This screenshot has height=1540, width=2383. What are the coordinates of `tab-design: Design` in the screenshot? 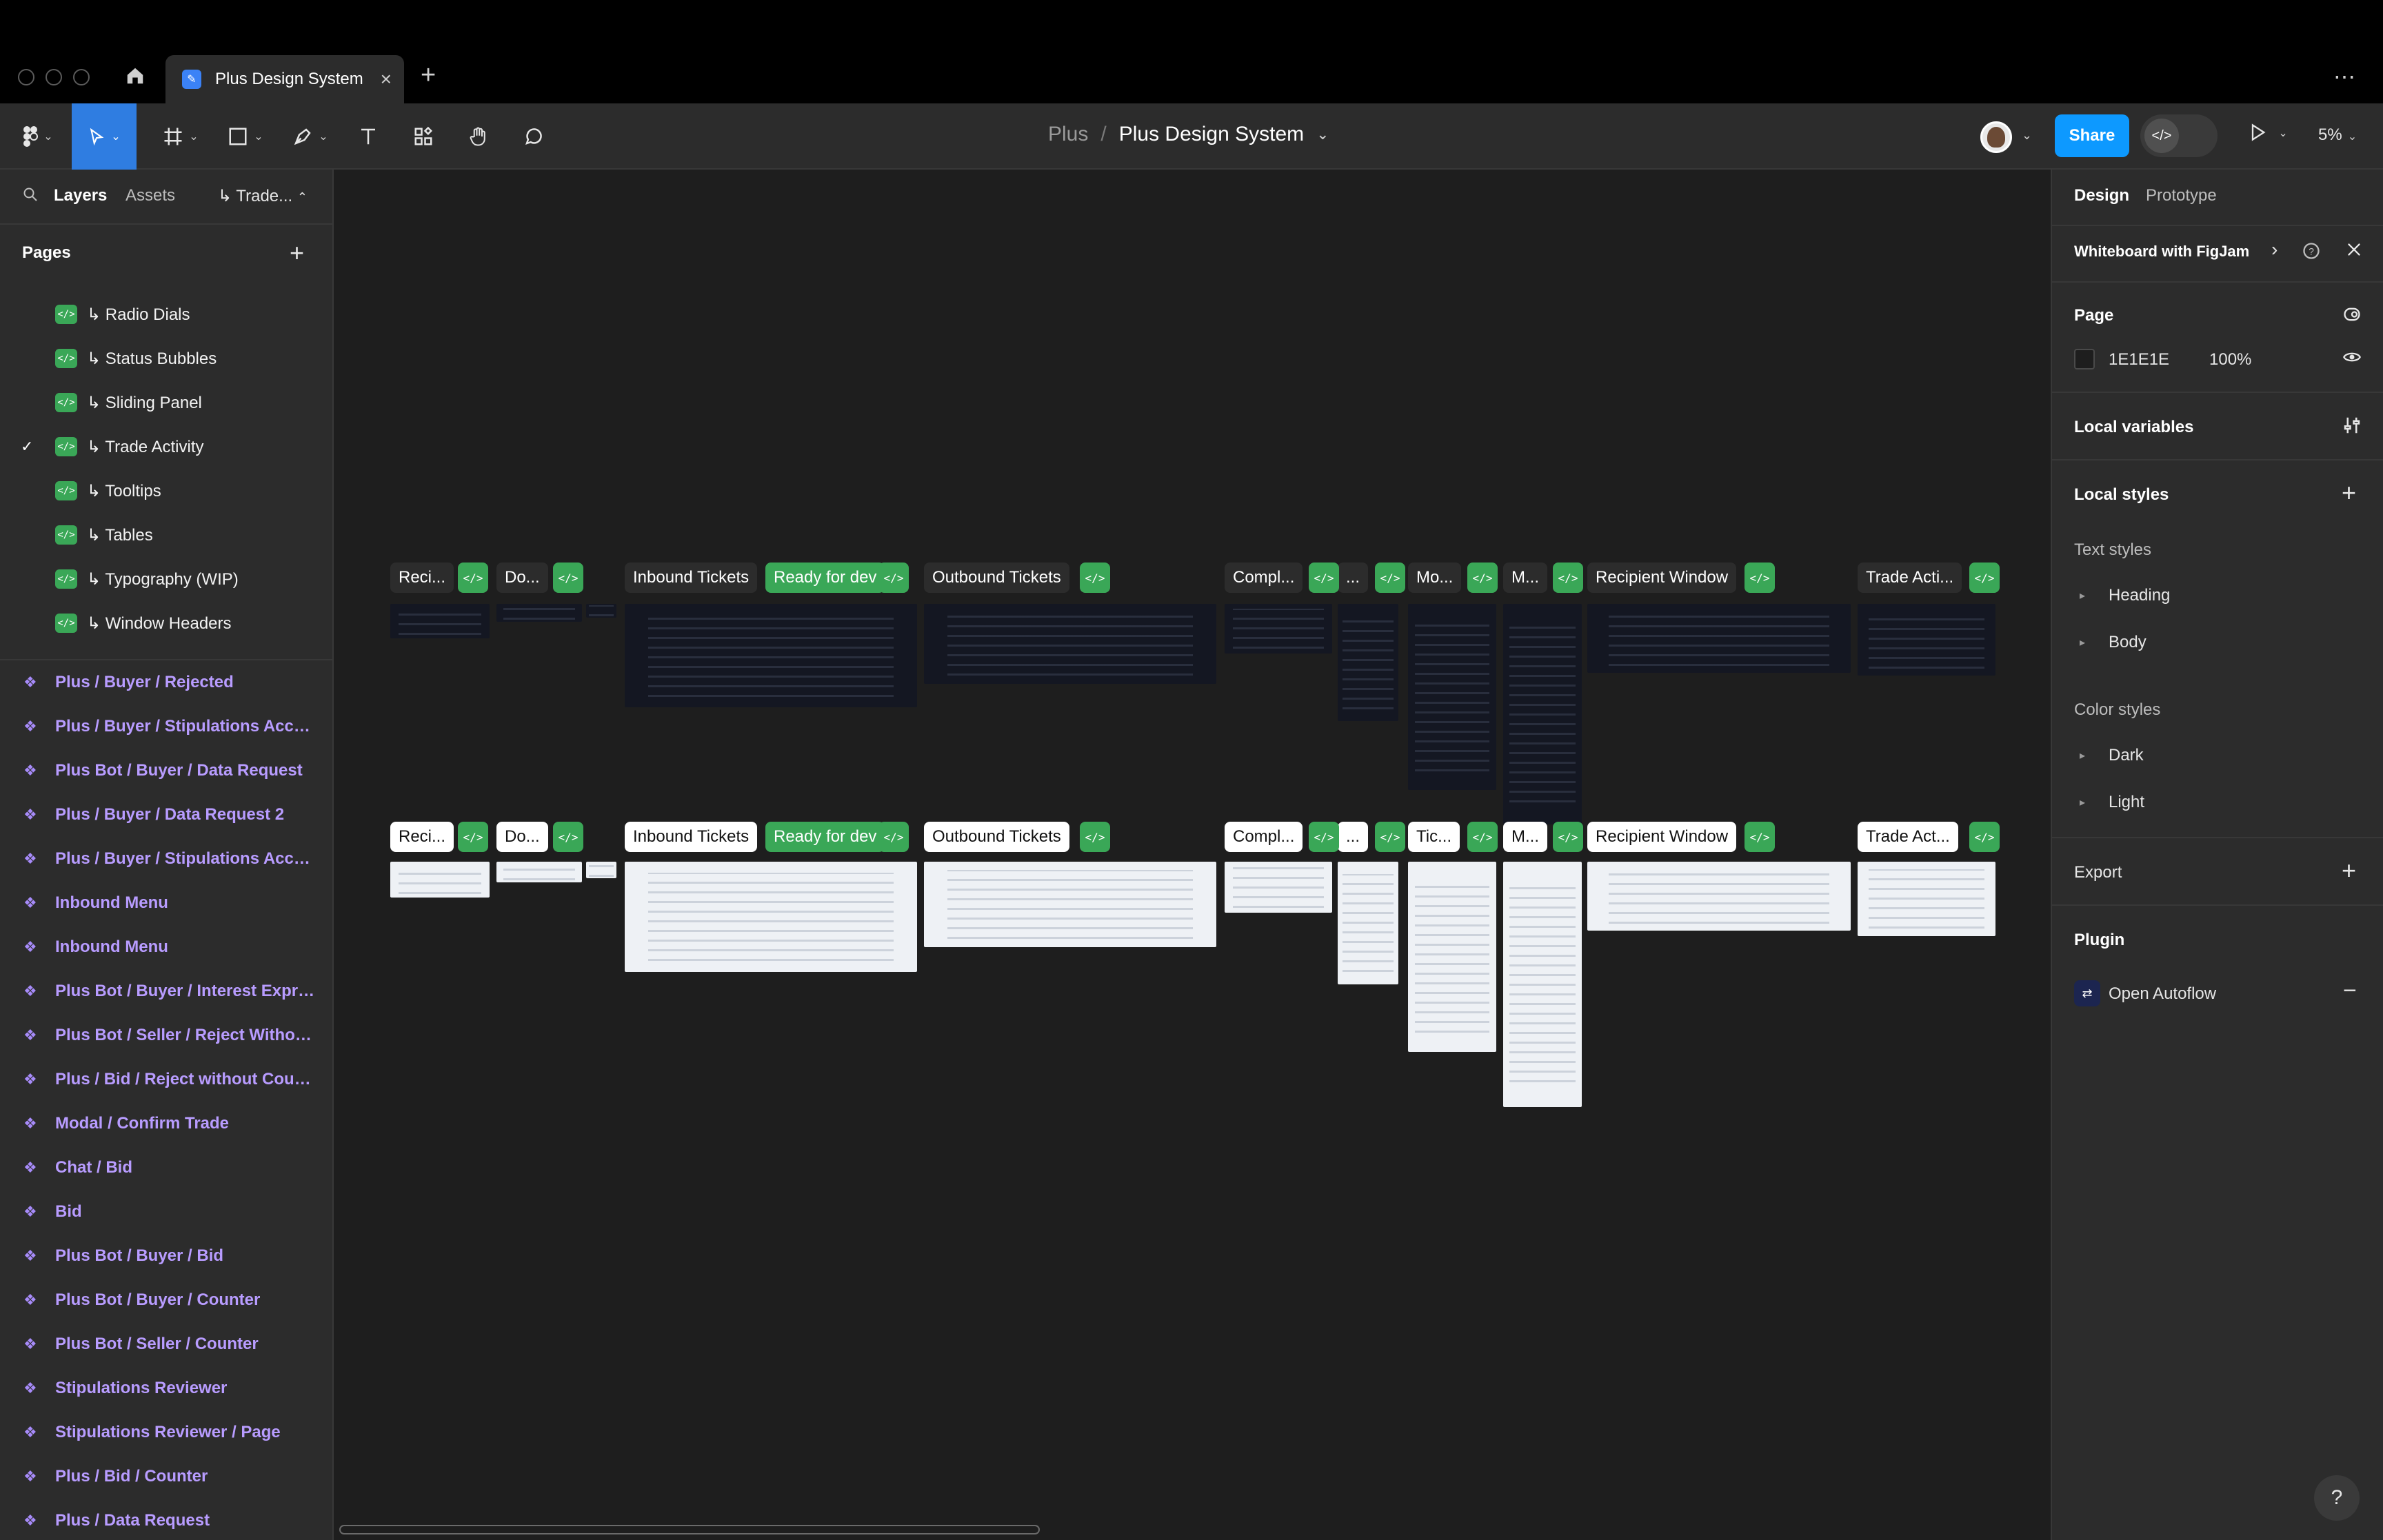 It's located at (2101, 196).